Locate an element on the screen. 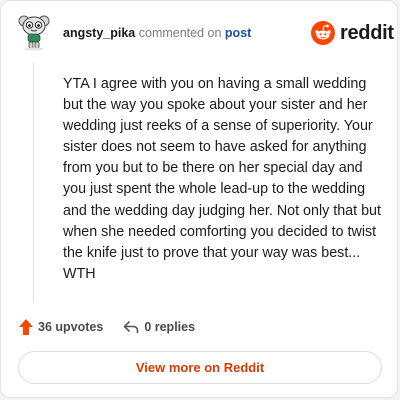 This screenshot has height=400, width=400. reply-button: 0 replies is located at coordinates (159, 327).